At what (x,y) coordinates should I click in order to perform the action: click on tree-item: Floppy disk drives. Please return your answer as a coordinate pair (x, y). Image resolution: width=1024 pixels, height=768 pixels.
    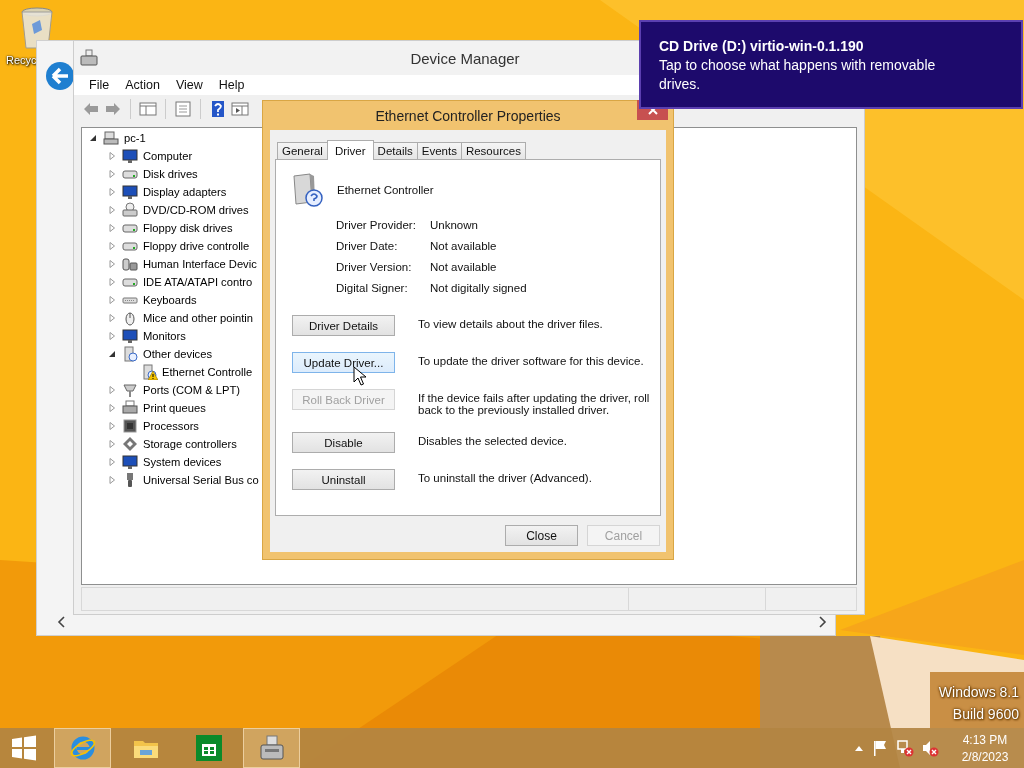
    Looking at the image, I should click on (188, 228).